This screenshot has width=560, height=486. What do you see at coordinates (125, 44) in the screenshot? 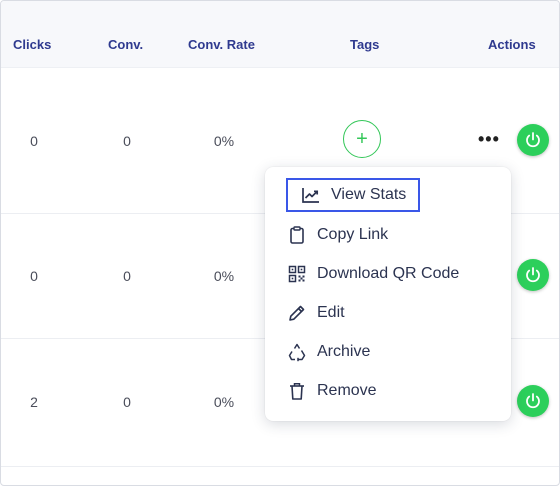
I see `header-conversions: Conv.` at bounding box center [125, 44].